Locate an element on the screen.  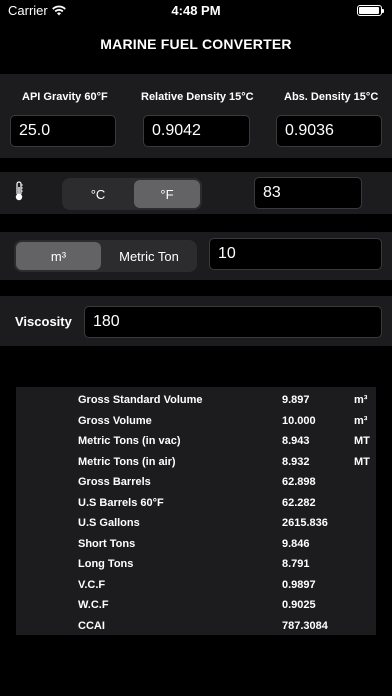
result-label: U.S Barrels 60°F is located at coordinates (121, 502).